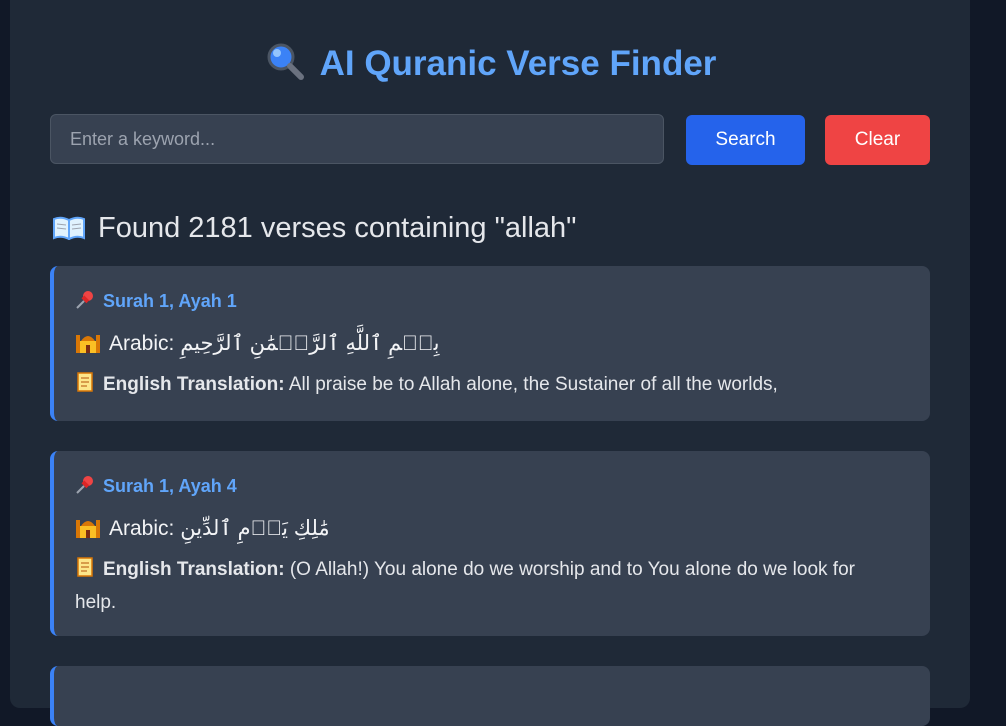  I want to click on verse-reference: Surah 1, Ayah 1, so click(156, 302).